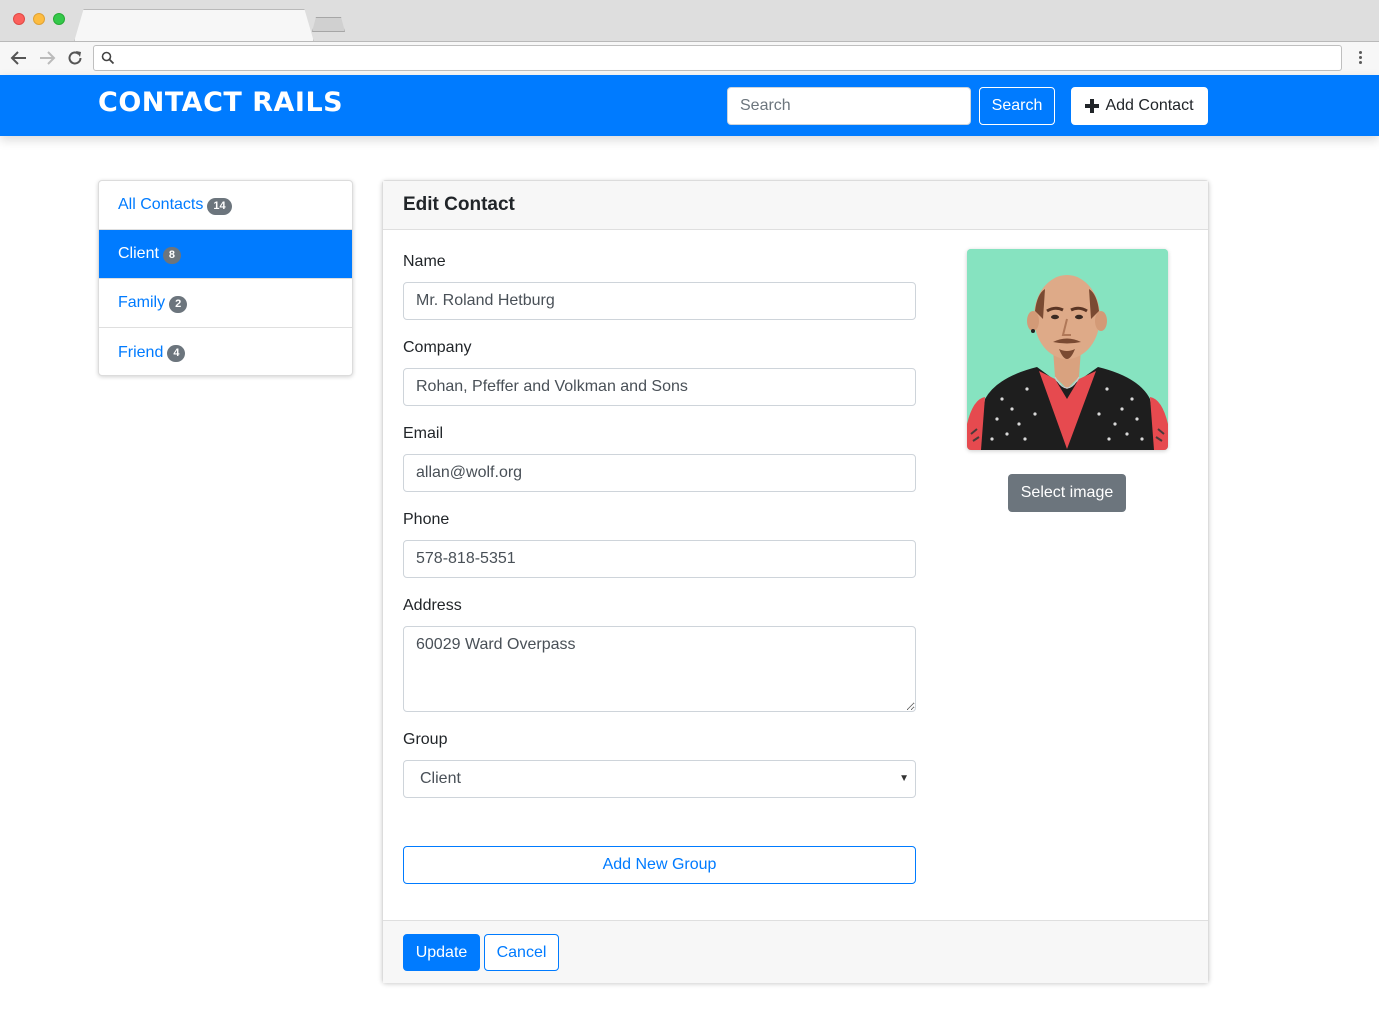 The image size is (1379, 1030). What do you see at coordinates (659, 473) in the screenshot?
I see `email-field` at bounding box center [659, 473].